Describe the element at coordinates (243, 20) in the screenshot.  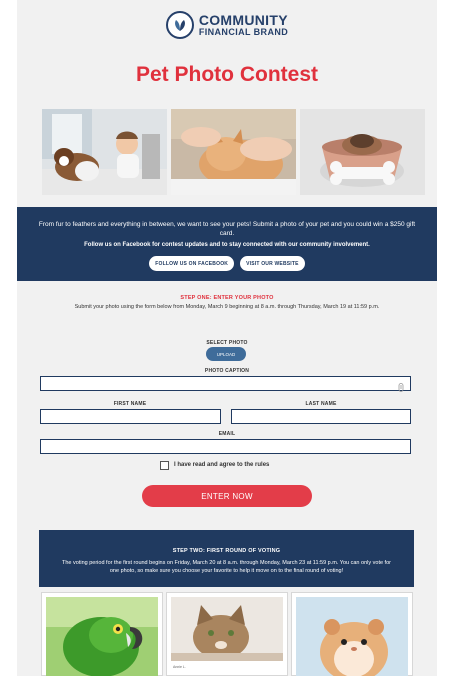
I see `brand-name-line1: COMMUNITY` at that location.